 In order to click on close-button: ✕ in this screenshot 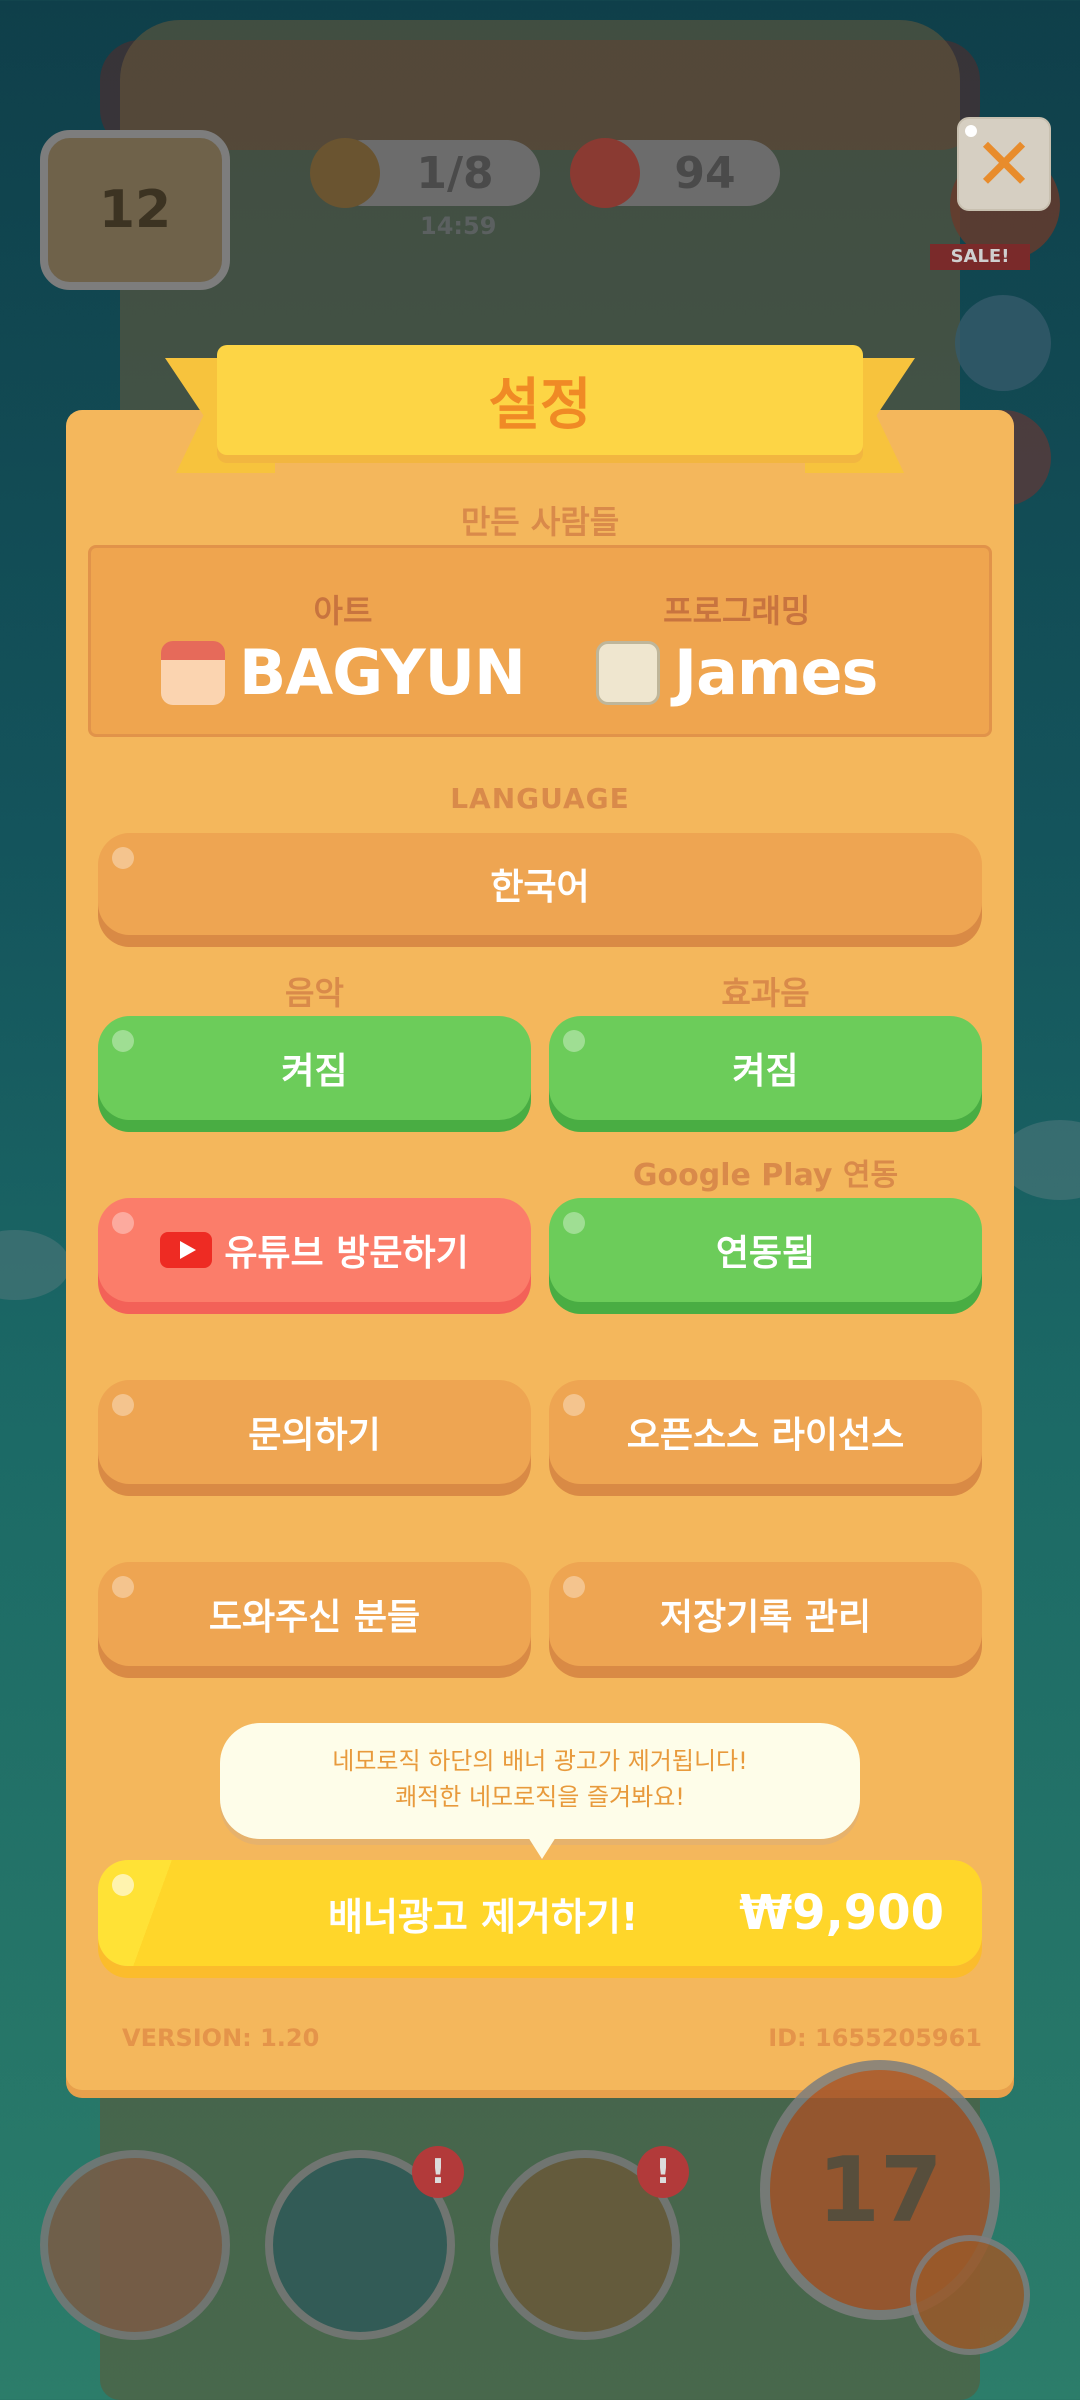, I will do `click(1004, 164)`.